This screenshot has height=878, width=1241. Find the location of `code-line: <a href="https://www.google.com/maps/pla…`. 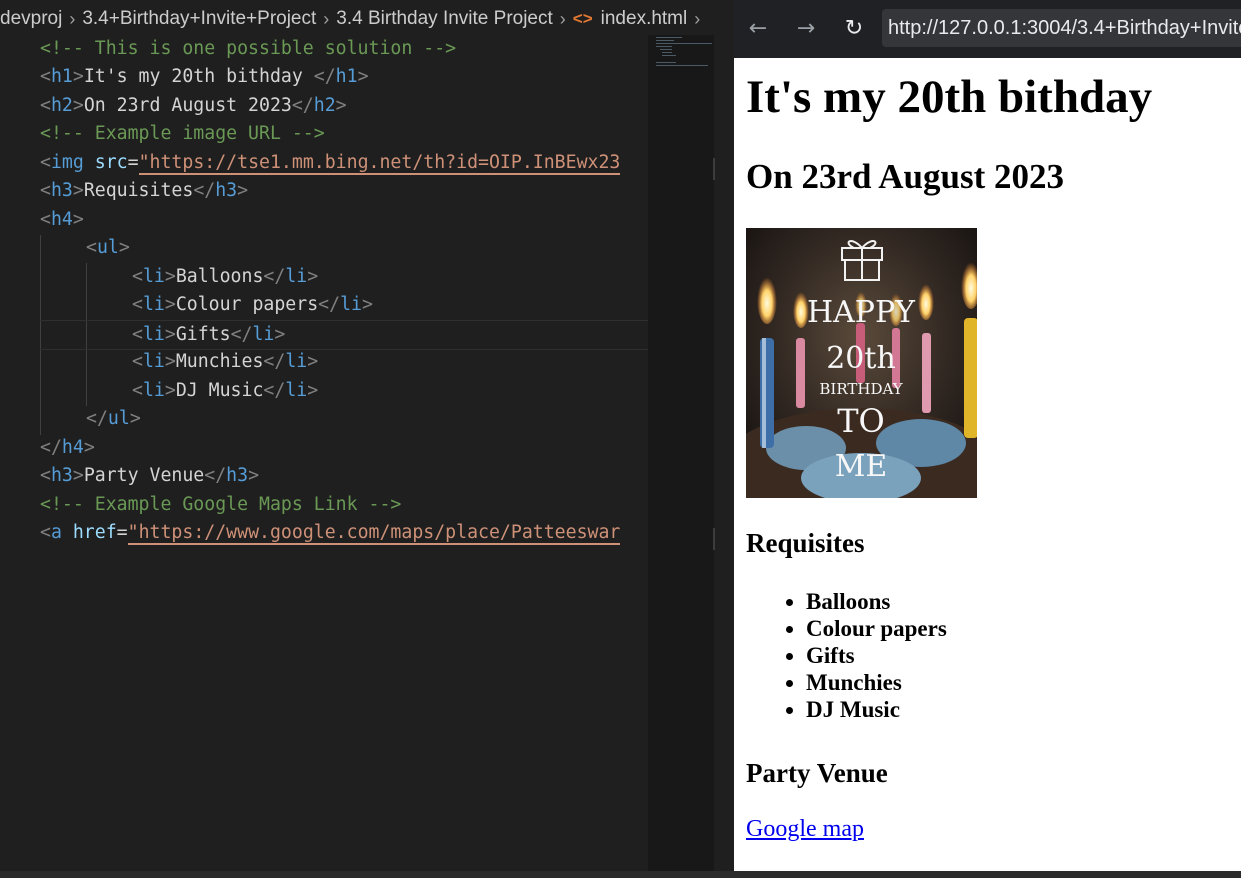

code-line: <a href="https://www.google.com/maps/pla… is located at coordinates (330, 533).